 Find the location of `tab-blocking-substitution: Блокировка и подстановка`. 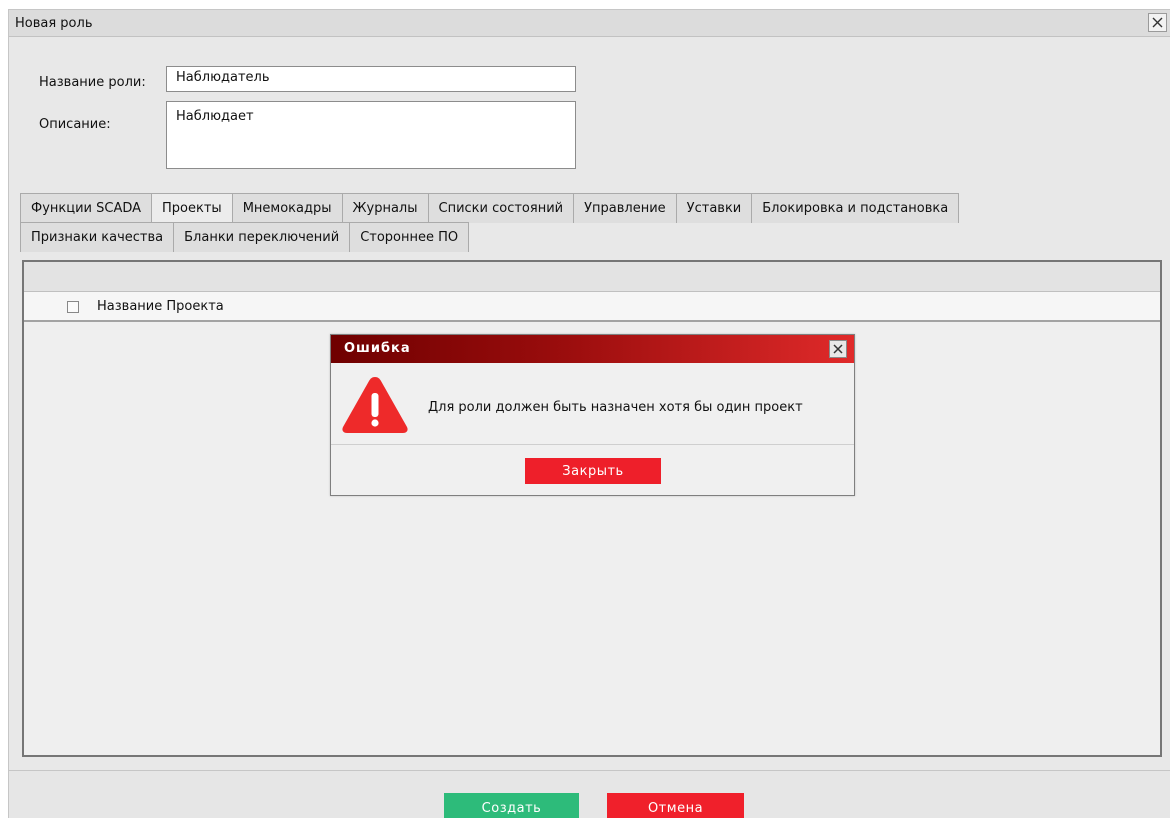

tab-blocking-substitution: Блокировка и подстановка is located at coordinates (855, 208).